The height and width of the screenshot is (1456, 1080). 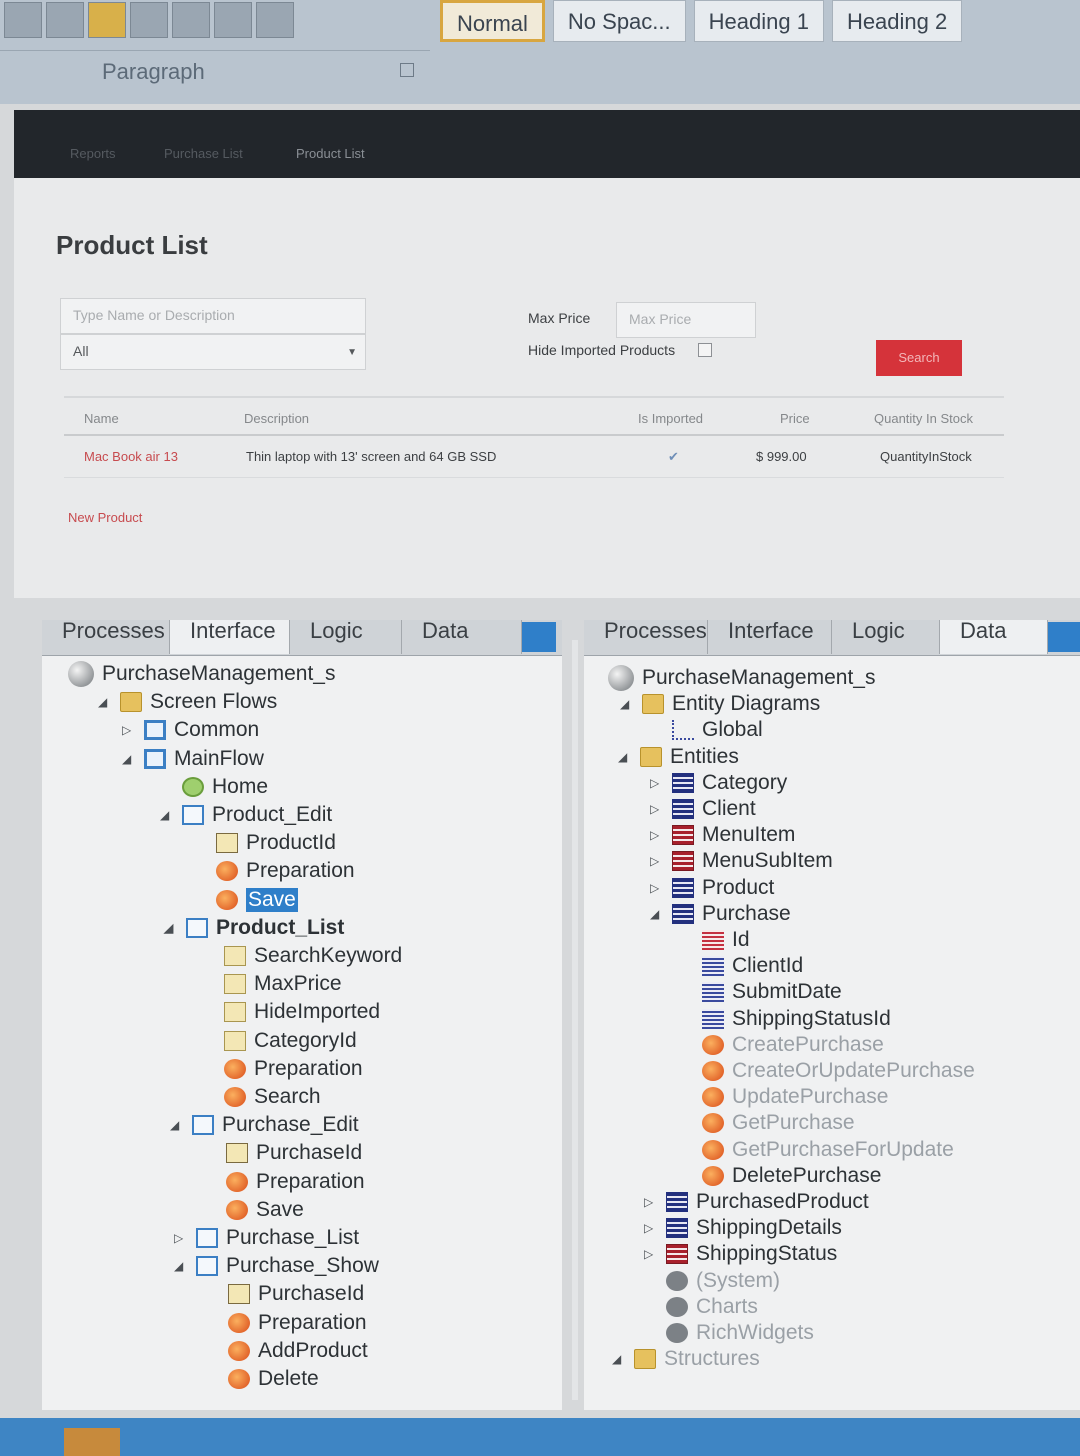 What do you see at coordinates (275, 20) in the screenshot?
I see `borders-icon` at bounding box center [275, 20].